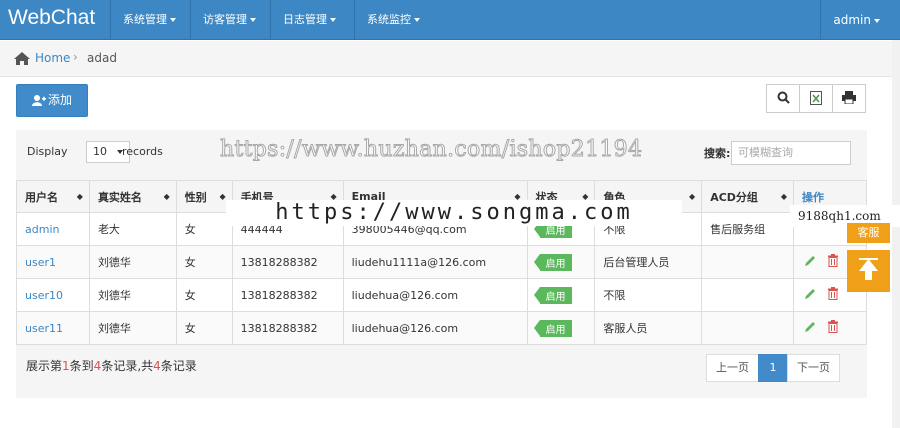  I want to click on username-link: user11, so click(44, 328).